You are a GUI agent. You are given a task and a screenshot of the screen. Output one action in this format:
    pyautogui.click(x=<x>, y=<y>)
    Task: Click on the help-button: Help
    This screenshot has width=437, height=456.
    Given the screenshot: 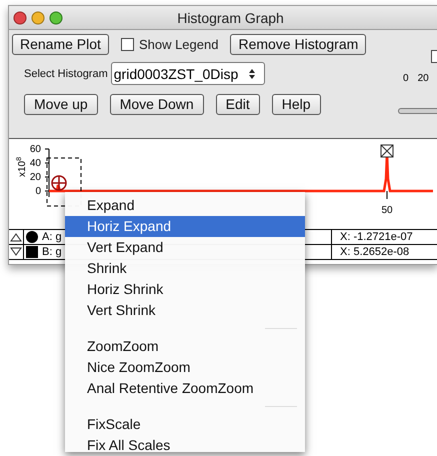 What is the action you would take?
    pyautogui.click(x=296, y=104)
    